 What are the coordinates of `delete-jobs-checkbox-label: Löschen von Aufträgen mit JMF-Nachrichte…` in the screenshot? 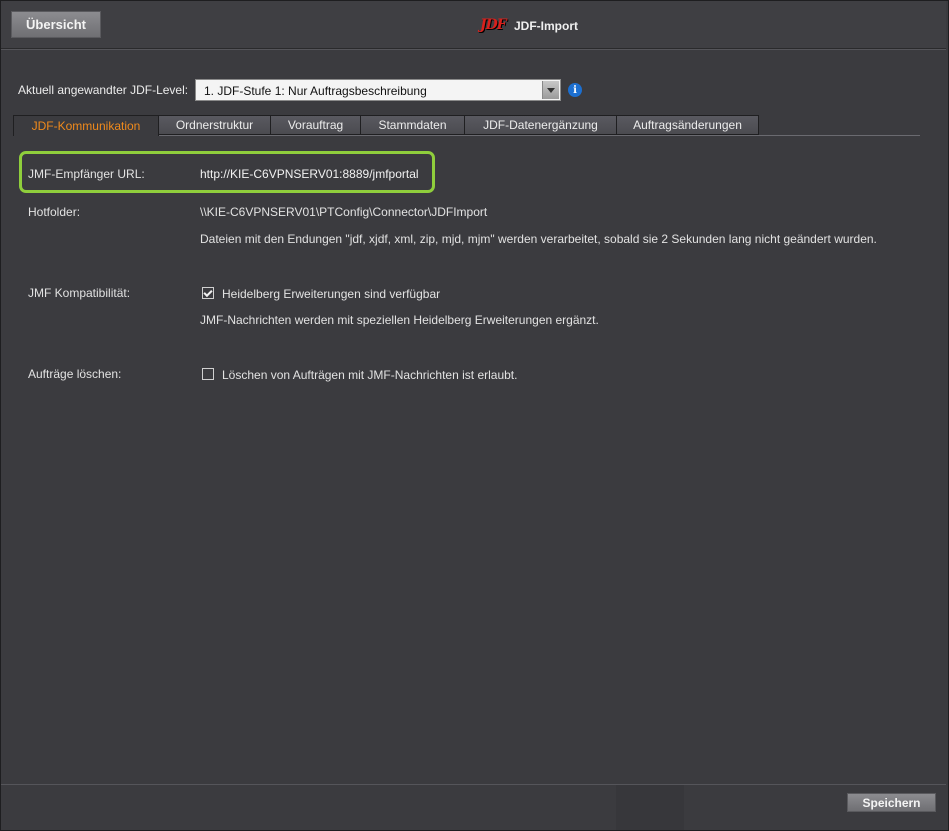 It's located at (369, 375).